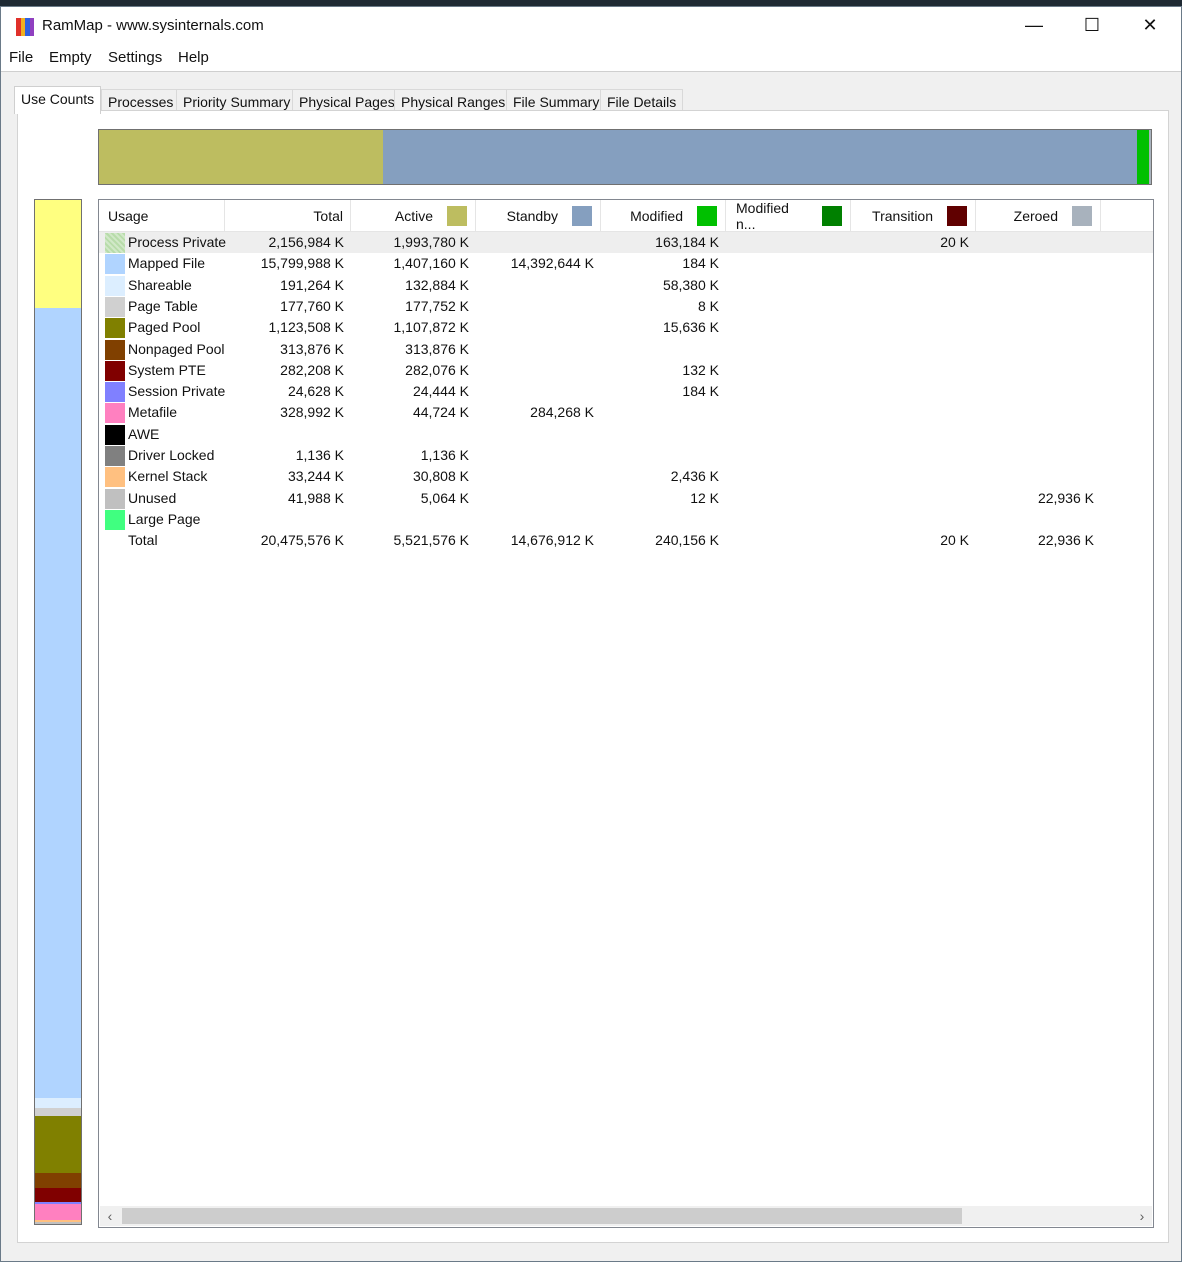  I want to click on usage-label: Metafile, so click(153, 412).